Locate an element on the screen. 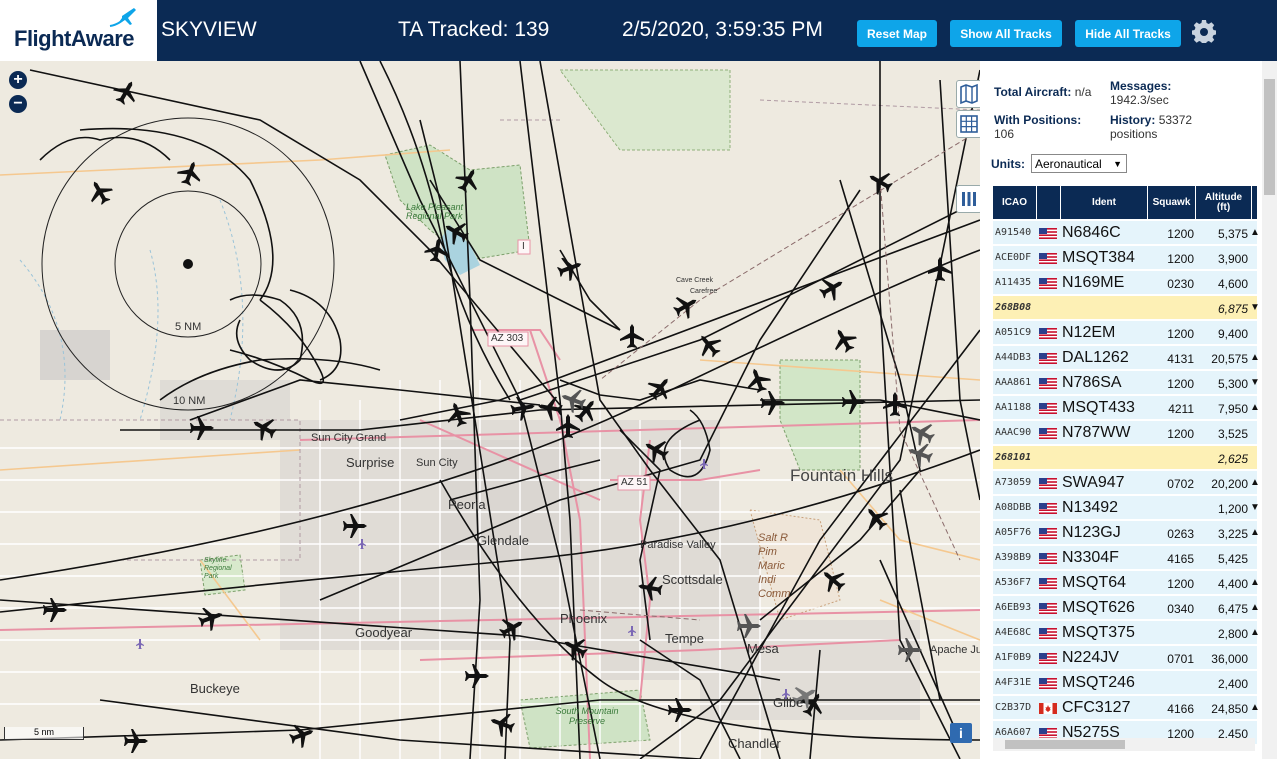 The width and height of the screenshot is (1277, 759). logo-text: FlightAware is located at coordinates (74, 38).